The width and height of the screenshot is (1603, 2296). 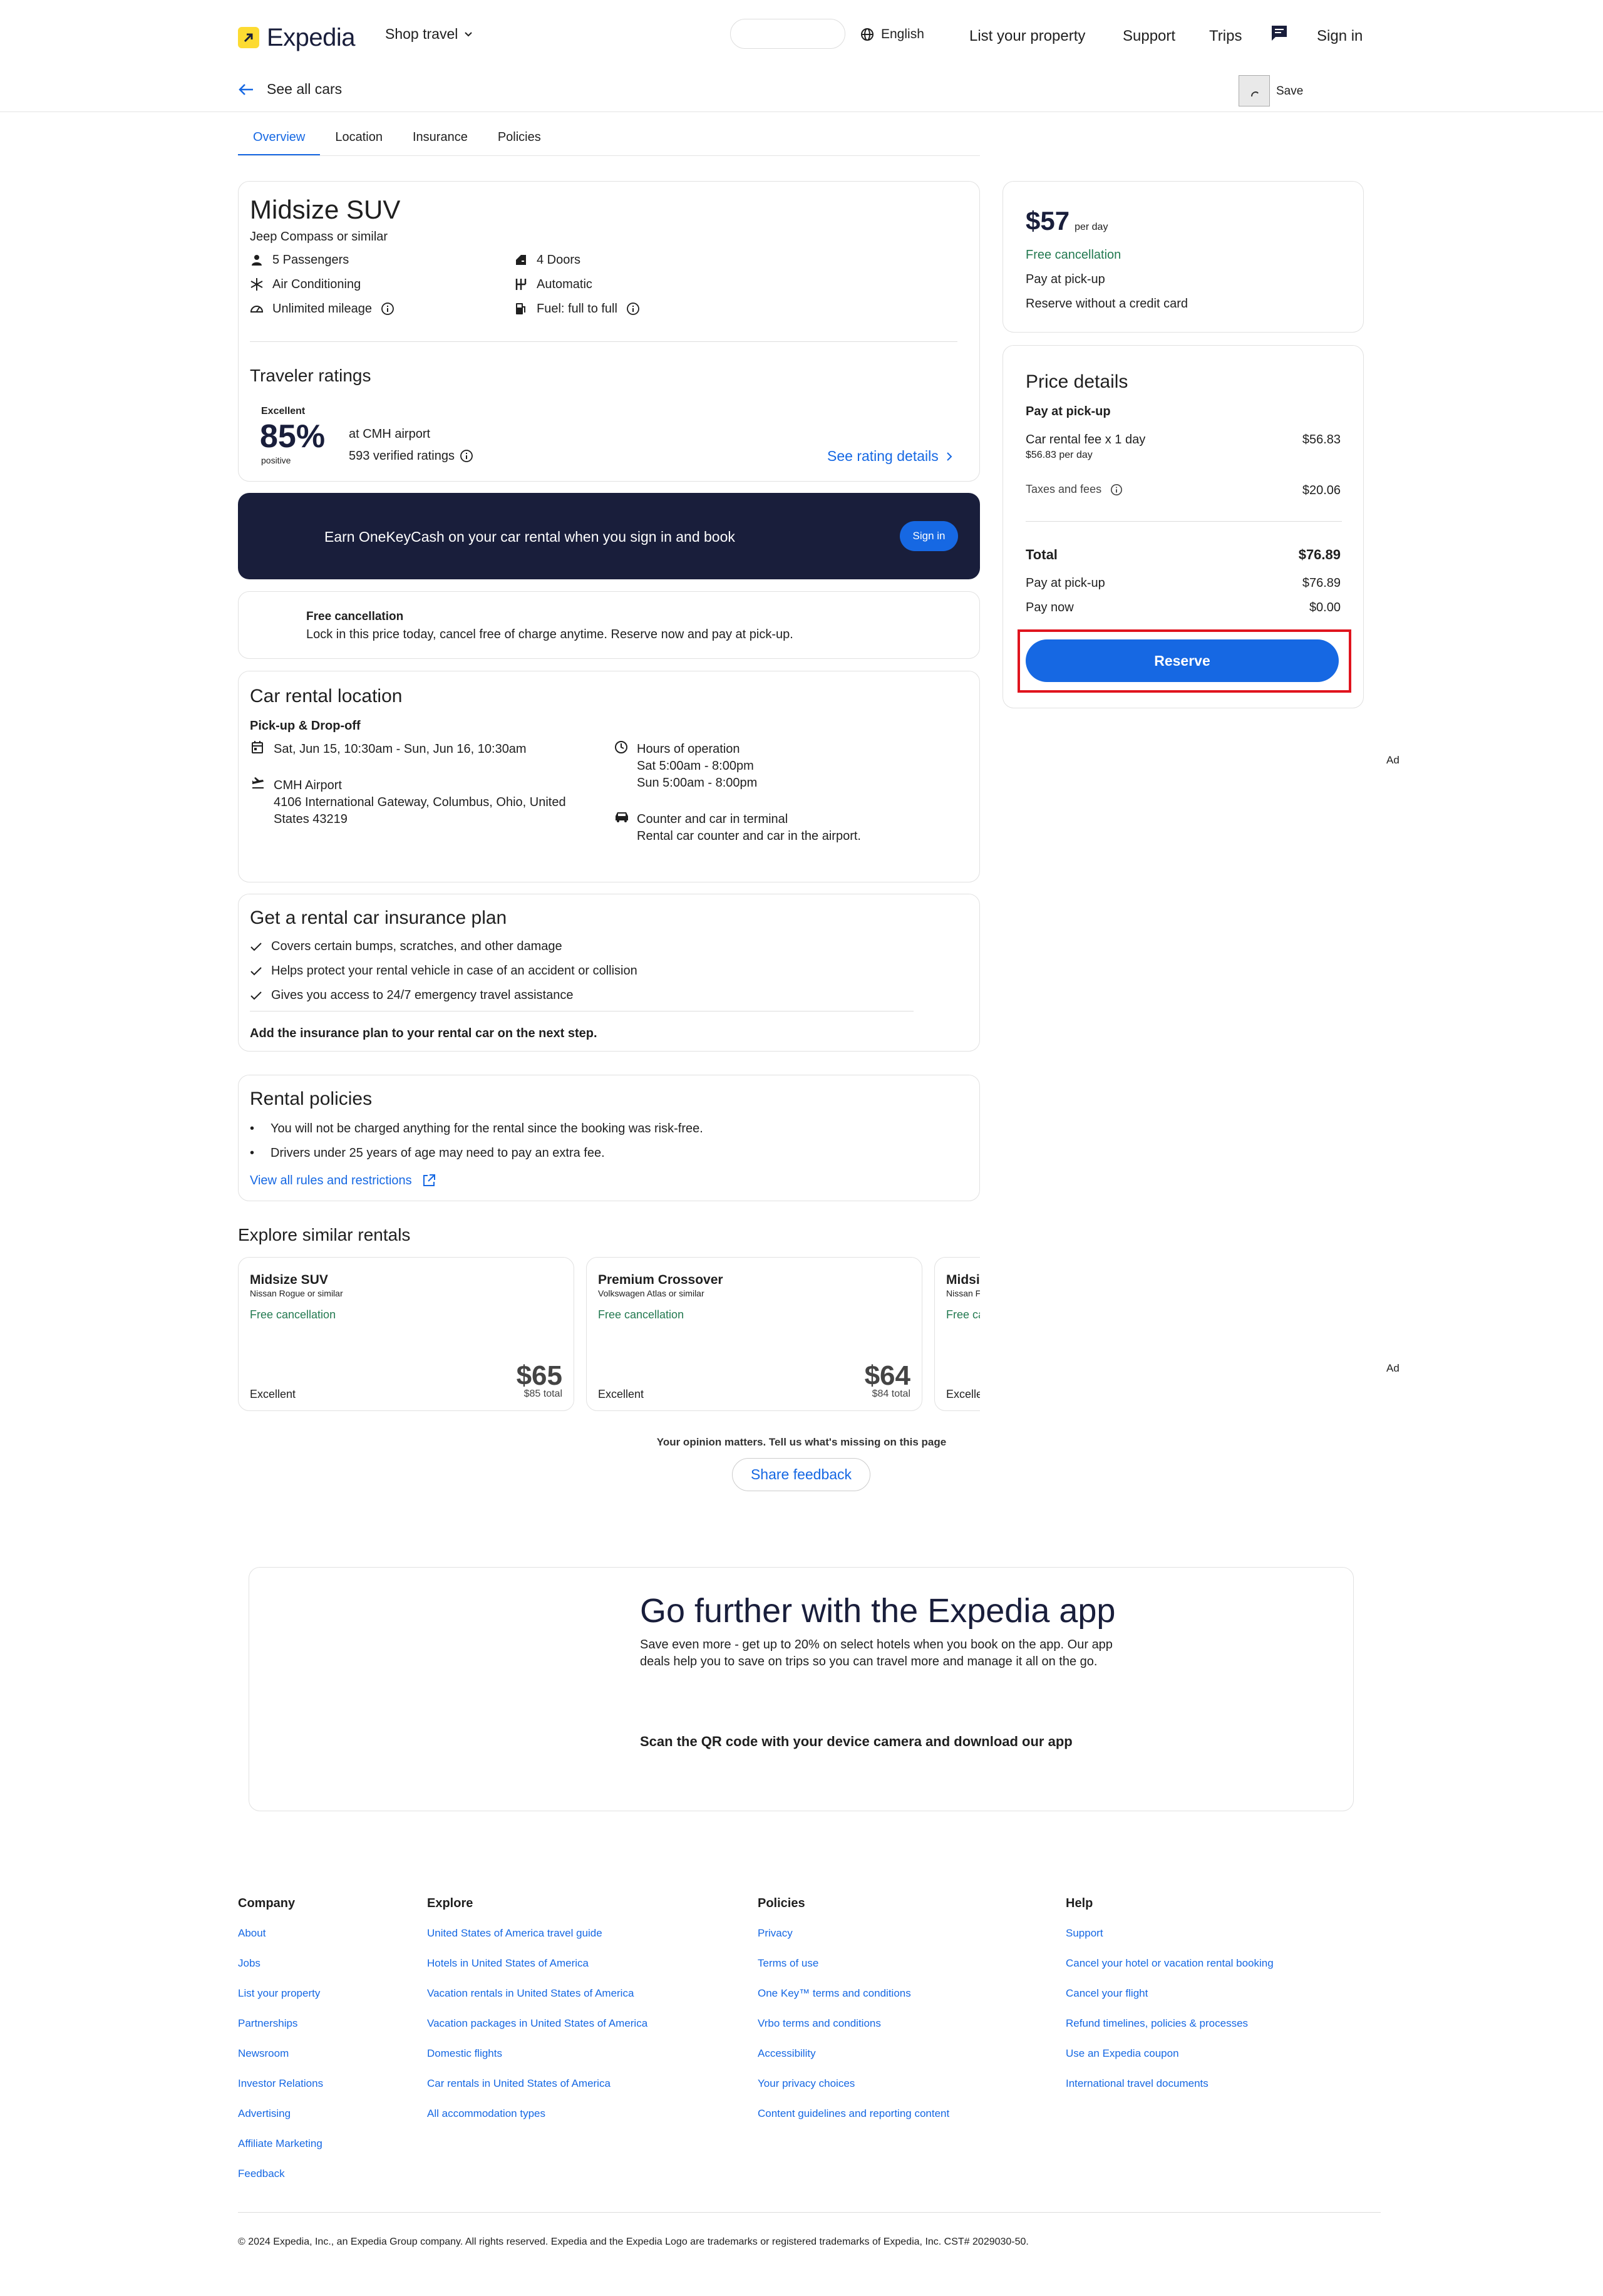 What do you see at coordinates (1170, 2002) in the screenshot?
I see `footer-link: Cancel your flight` at bounding box center [1170, 2002].